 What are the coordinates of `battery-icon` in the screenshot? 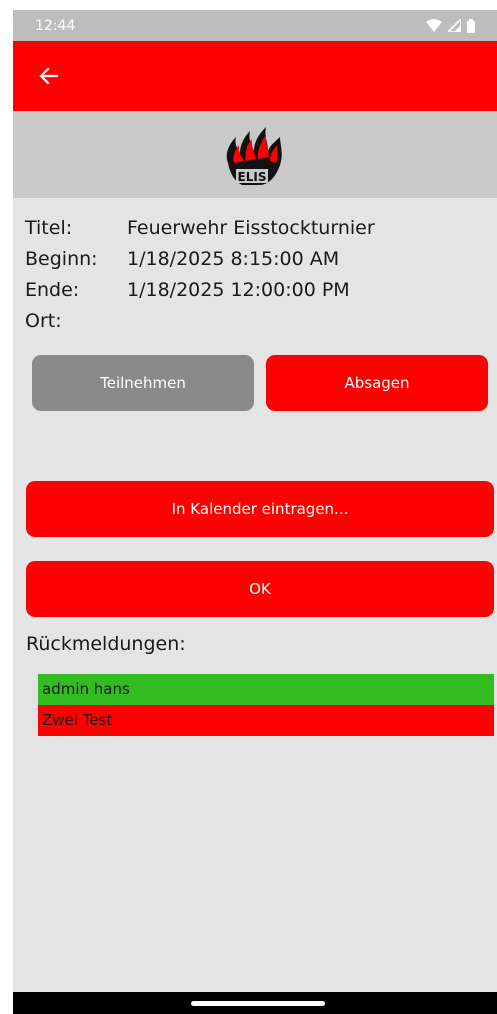 It's located at (471, 25).